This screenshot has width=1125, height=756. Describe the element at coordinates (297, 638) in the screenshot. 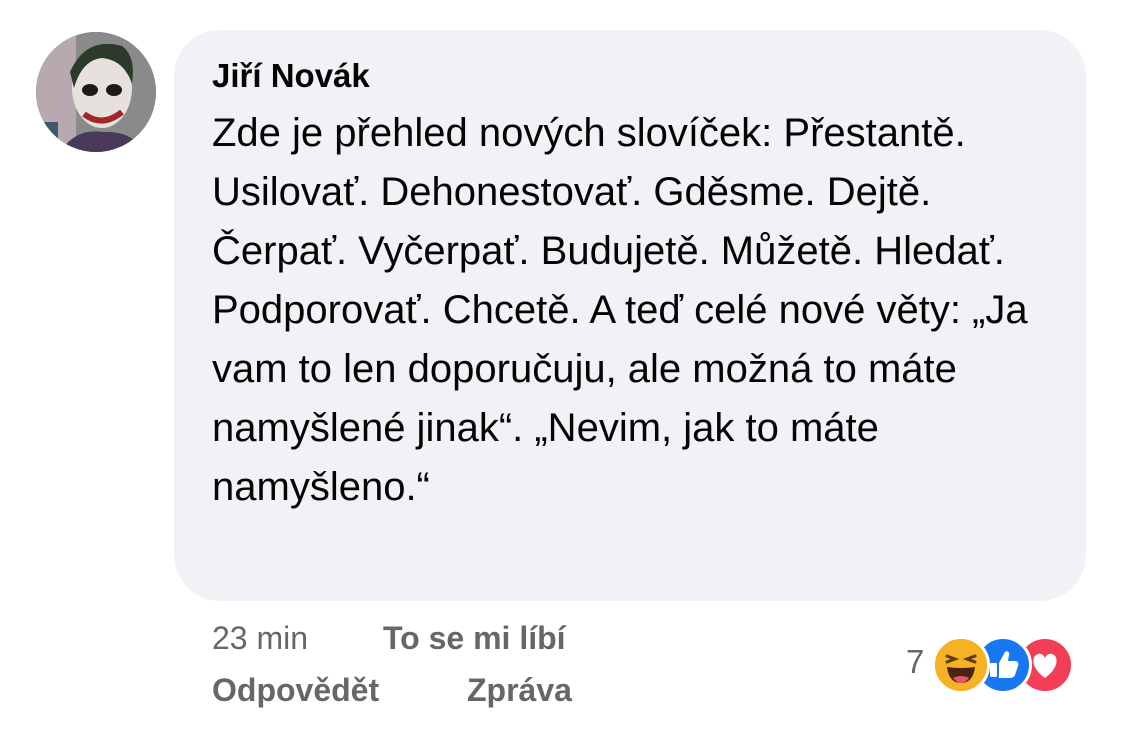

I see `comment-timestamp: 23 min` at that location.